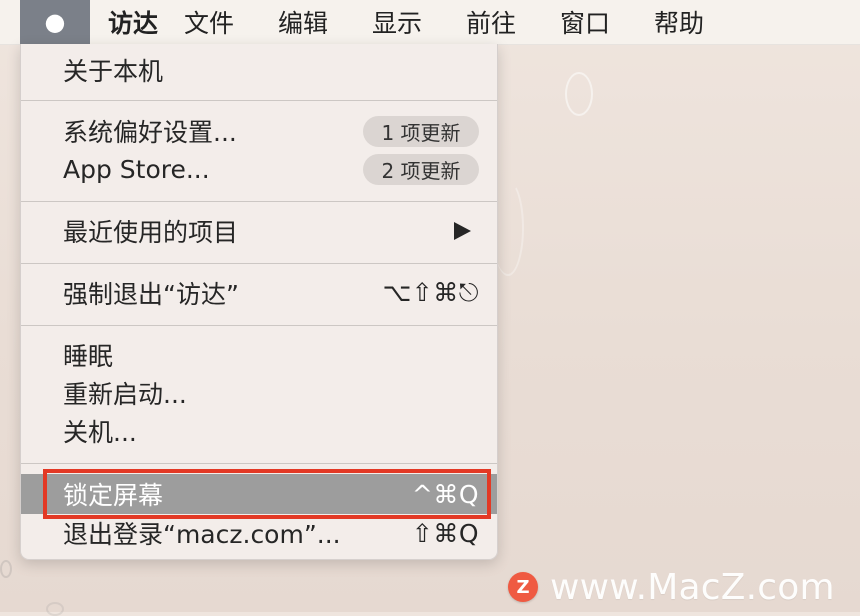 This screenshot has height=616, width=860. What do you see at coordinates (151, 232) in the screenshot?
I see `menu-item-label: 最近使用的项目` at bounding box center [151, 232].